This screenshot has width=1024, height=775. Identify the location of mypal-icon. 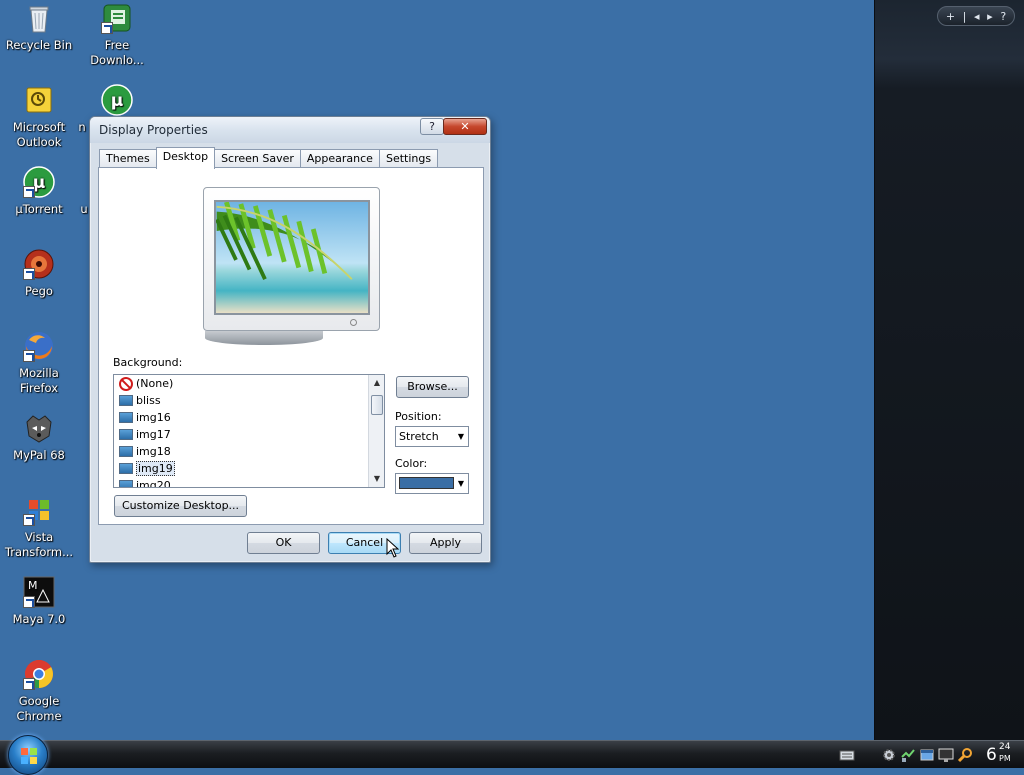
(39, 428).